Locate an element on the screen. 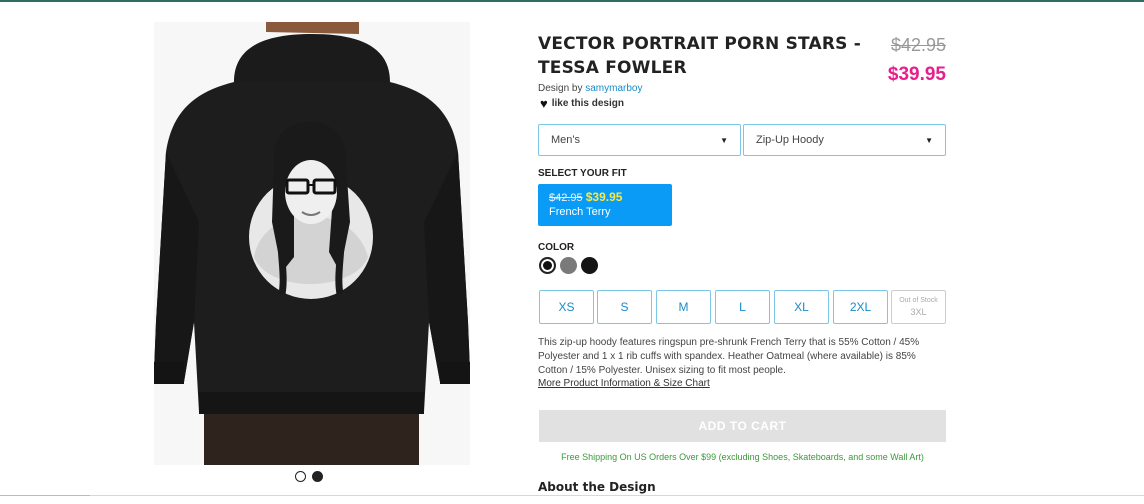 The image size is (1144, 504). color-swatch-heather-gray is located at coordinates (568, 265).